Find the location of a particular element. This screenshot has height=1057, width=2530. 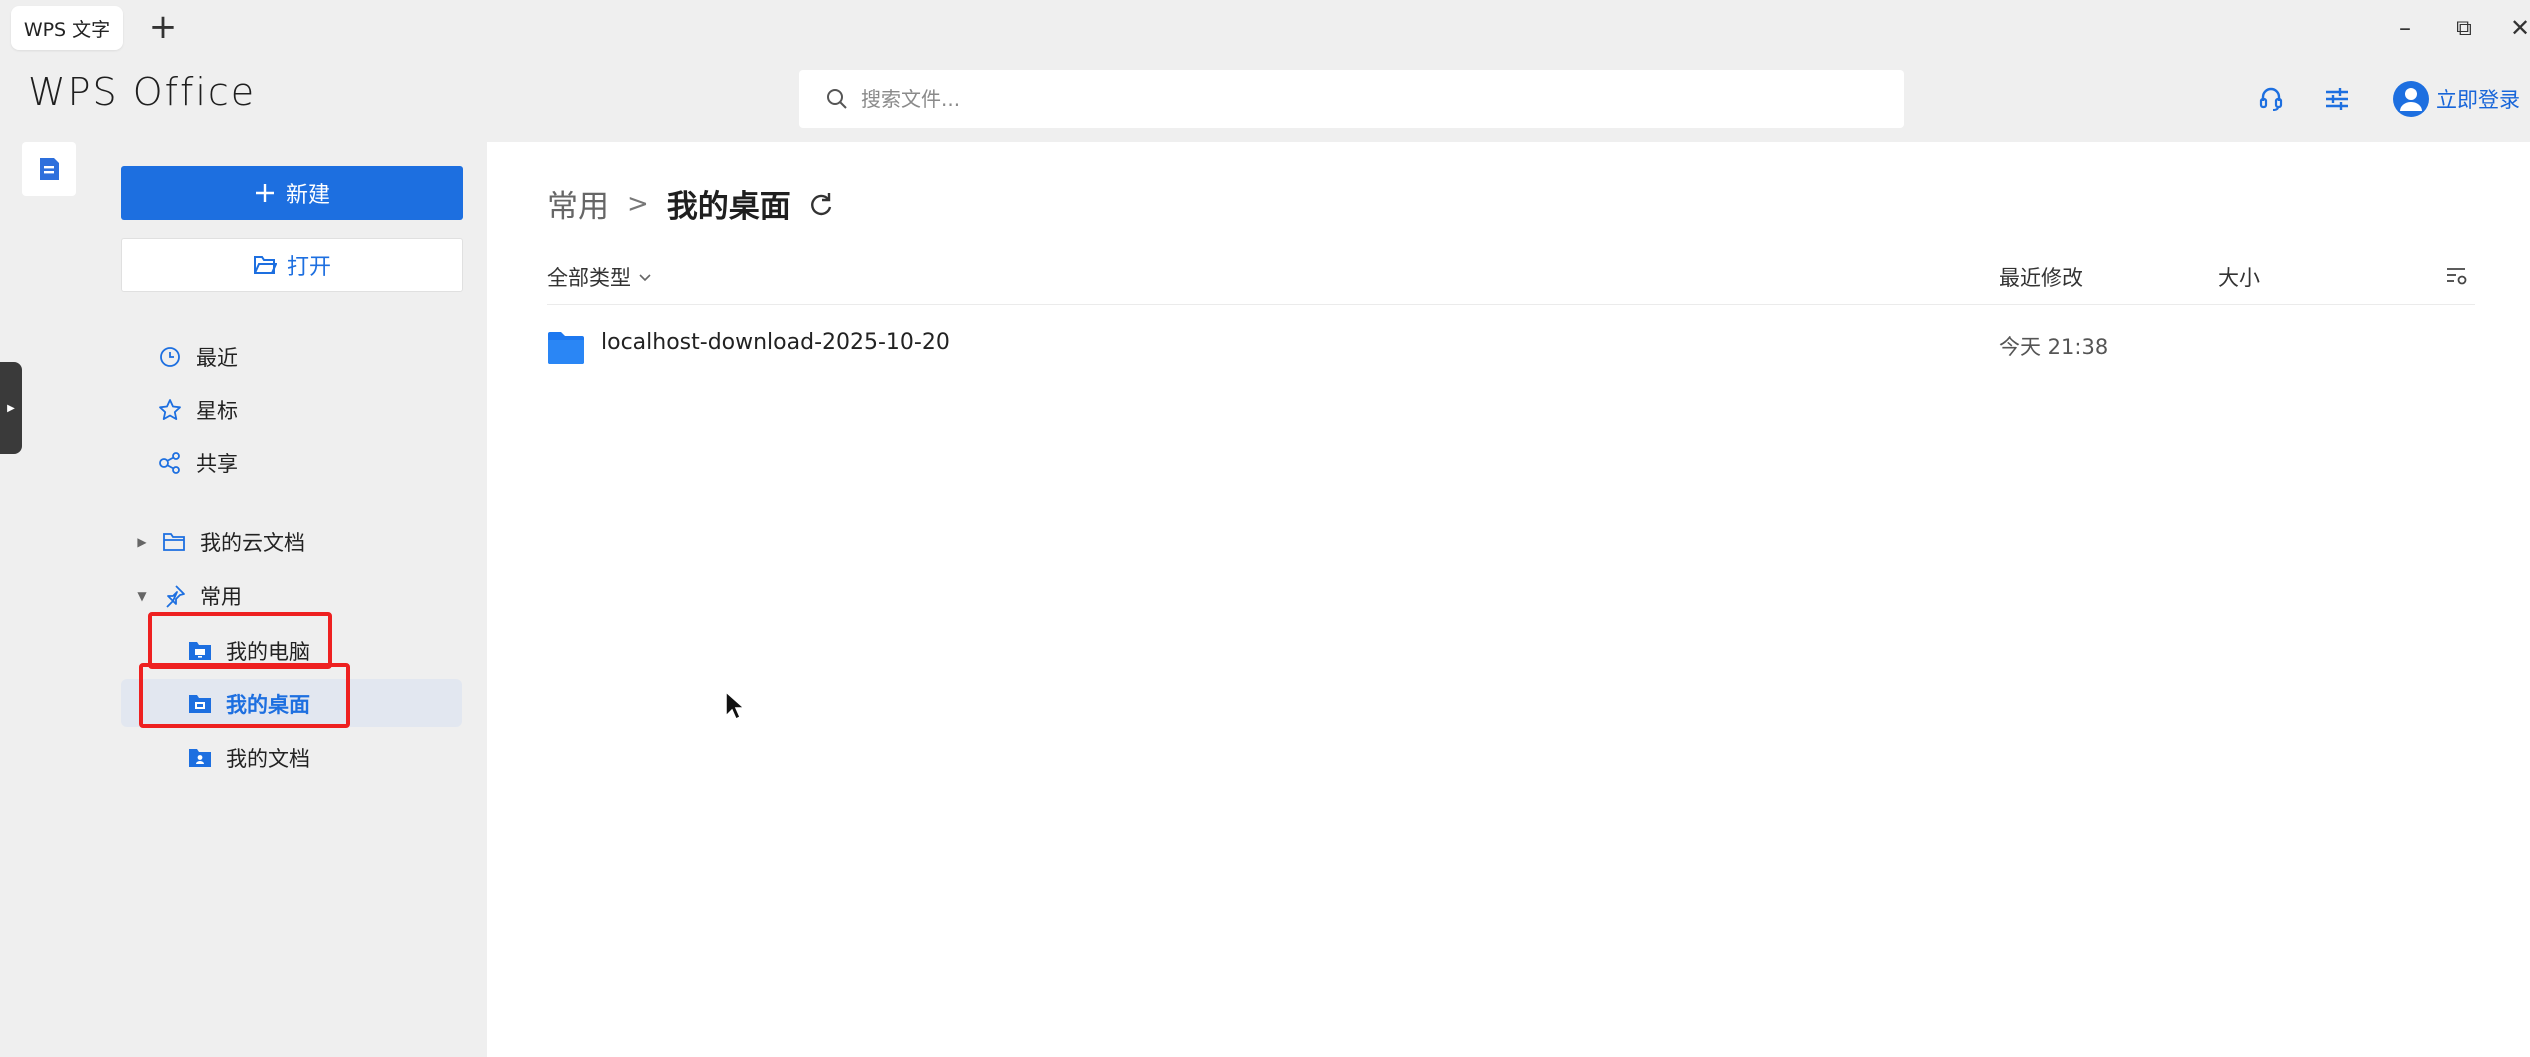

documents-folder-icon is located at coordinates (200, 758).